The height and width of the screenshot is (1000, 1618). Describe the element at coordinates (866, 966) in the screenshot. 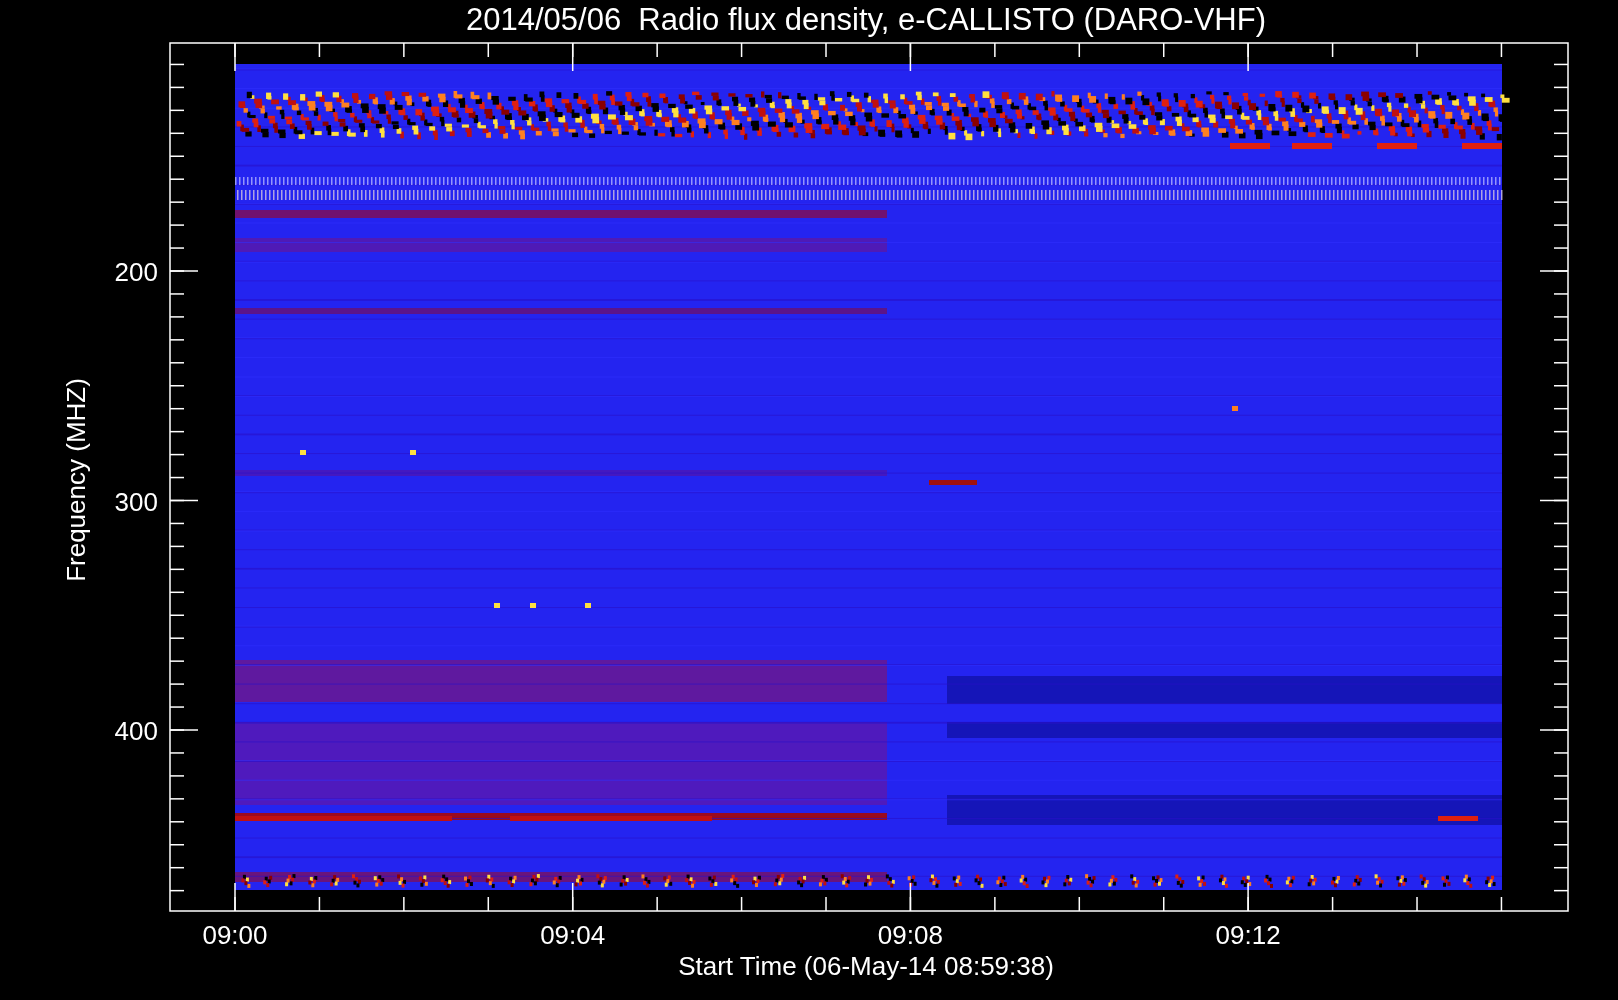

I see `axis-label: Start Time (06-May-14 08:59:38)` at that location.